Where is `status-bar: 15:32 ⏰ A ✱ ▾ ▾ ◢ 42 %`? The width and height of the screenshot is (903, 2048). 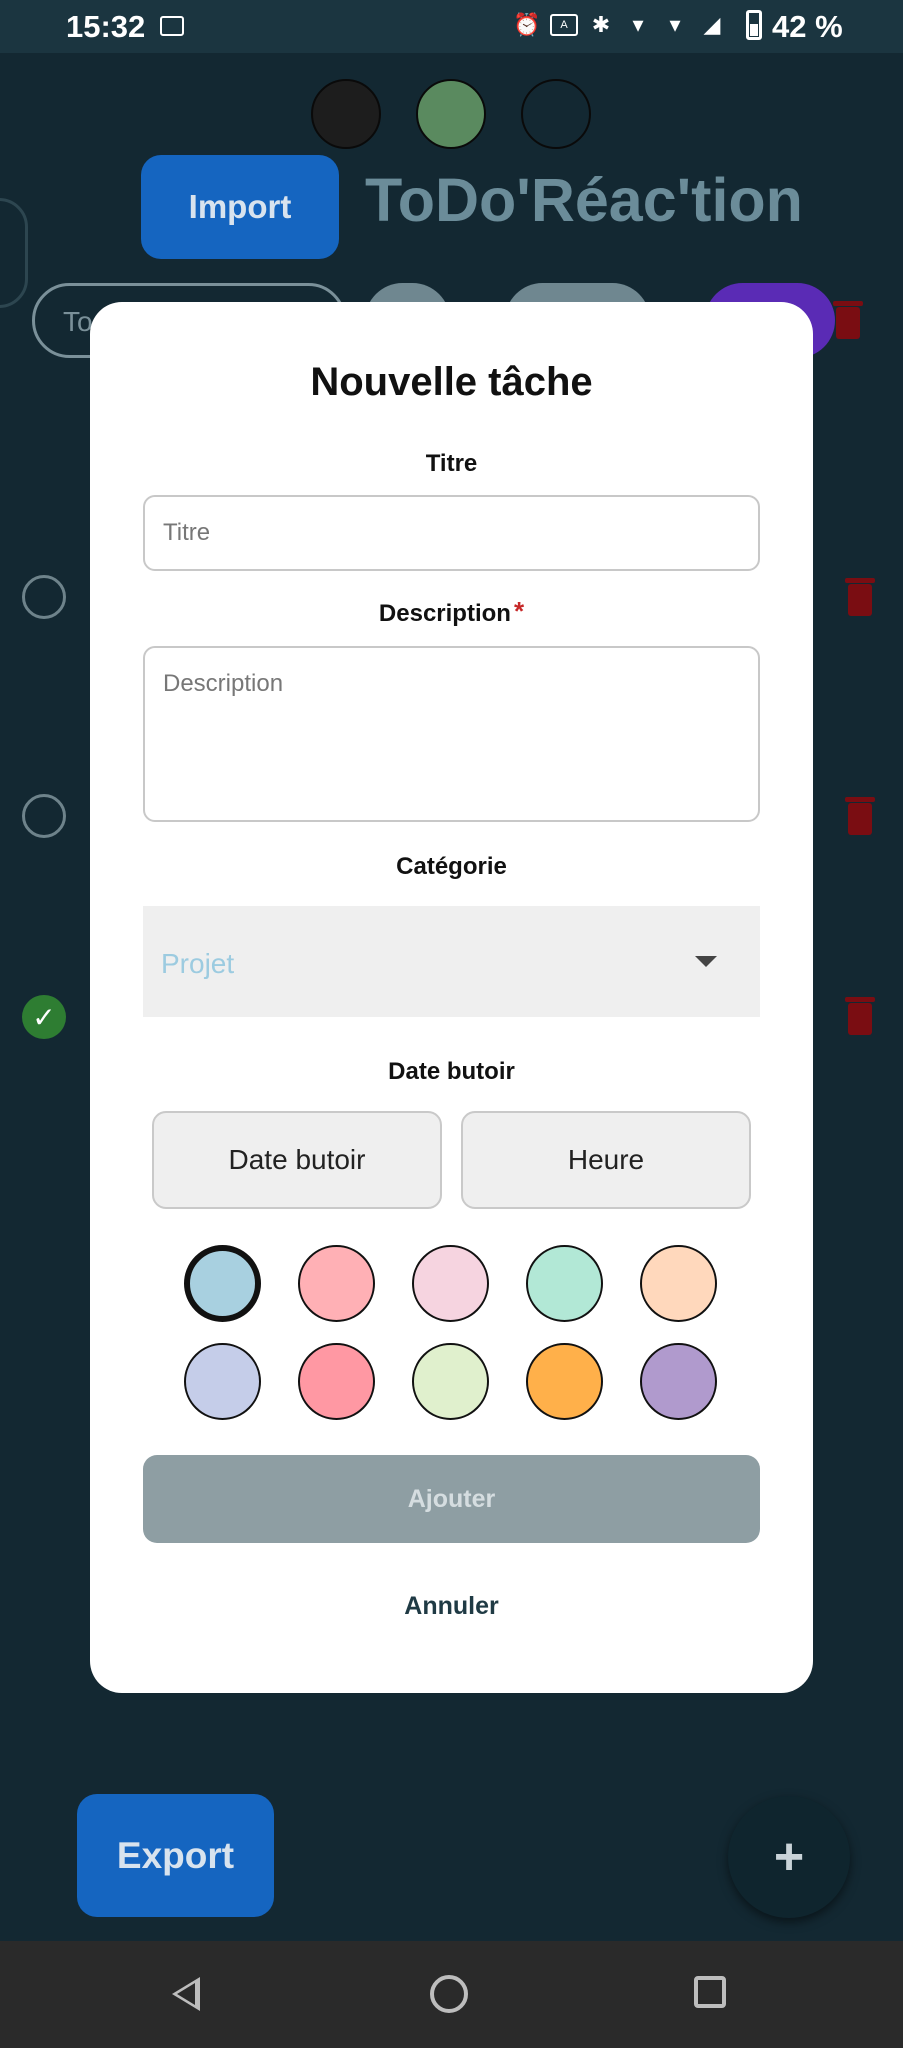 status-bar: 15:32 ⏰ A ✱ ▾ ▾ ◢ 42 % is located at coordinates (451, 26).